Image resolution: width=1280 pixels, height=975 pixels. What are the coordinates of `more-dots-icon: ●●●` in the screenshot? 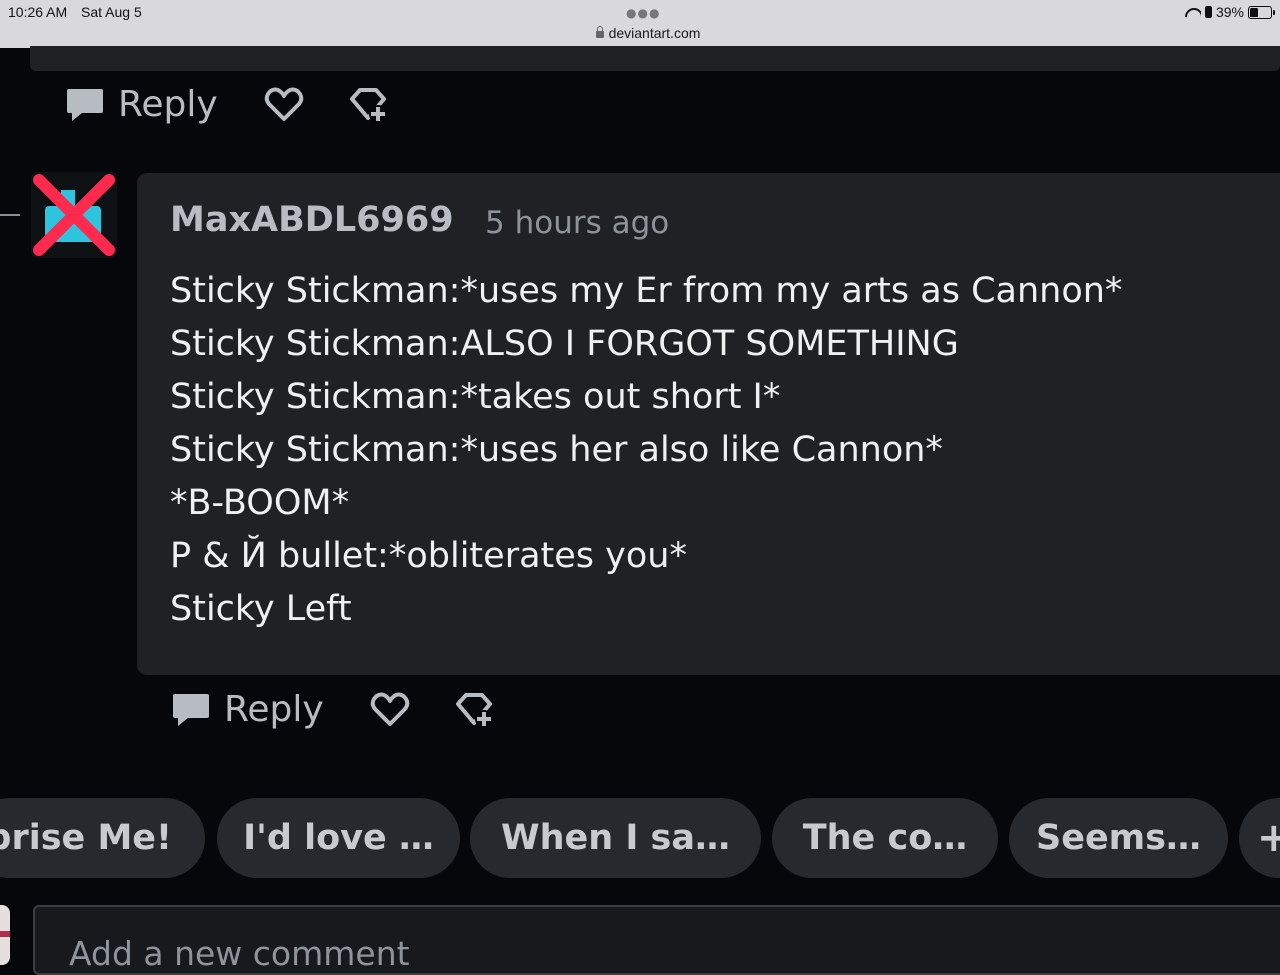 It's located at (643, 13).